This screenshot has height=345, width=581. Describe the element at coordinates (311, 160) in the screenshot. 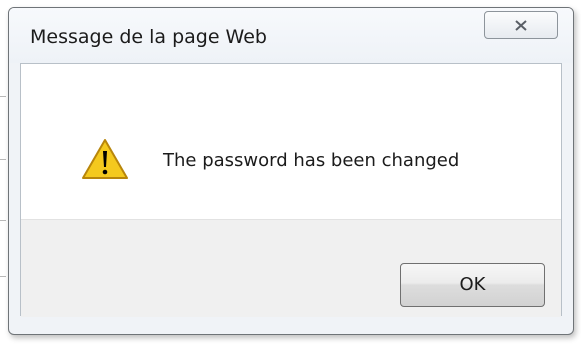

I see `dialog-message: The password has been changed` at that location.